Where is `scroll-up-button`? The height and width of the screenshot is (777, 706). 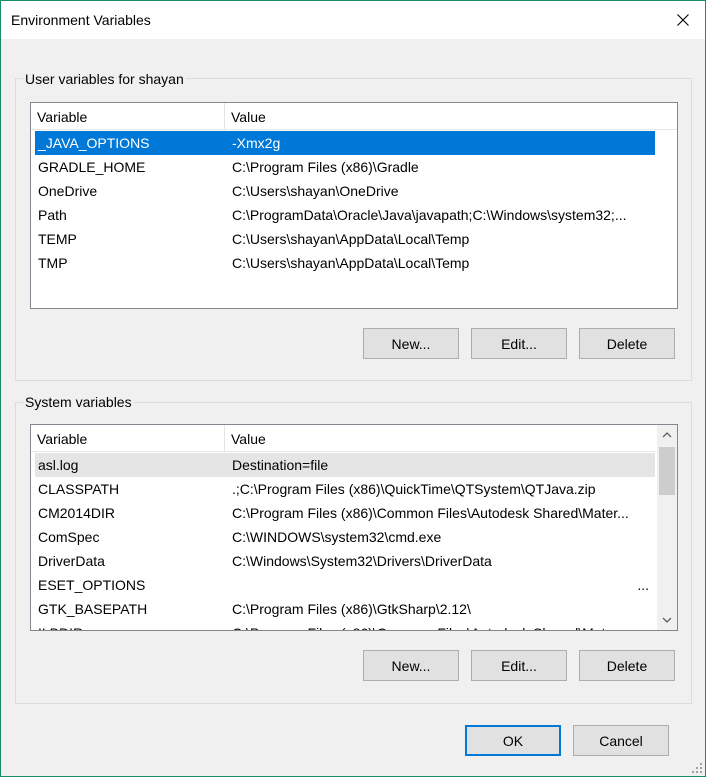 scroll-up-button is located at coordinates (667, 435).